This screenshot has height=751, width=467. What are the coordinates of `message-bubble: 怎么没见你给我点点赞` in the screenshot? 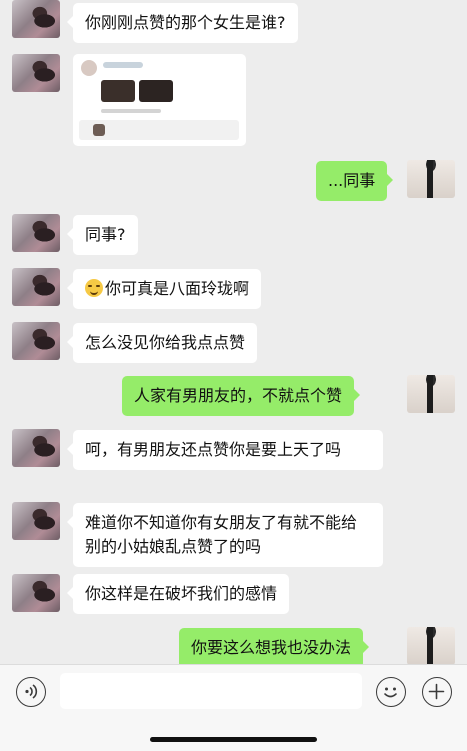 It's located at (162, 343).